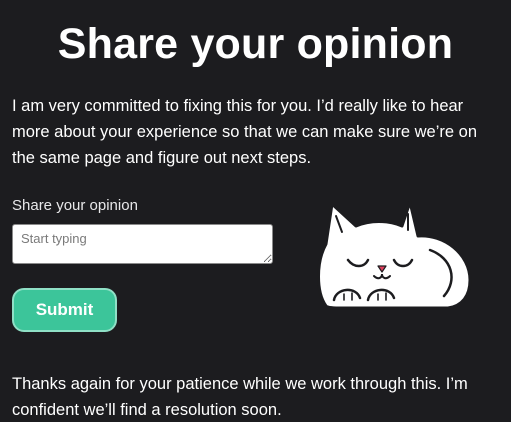 This screenshot has width=511, height=422. What do you see at coordinates (64, 310) in the screenshot?
I see `submit-button: Submit` at bounding box center [64, 310].